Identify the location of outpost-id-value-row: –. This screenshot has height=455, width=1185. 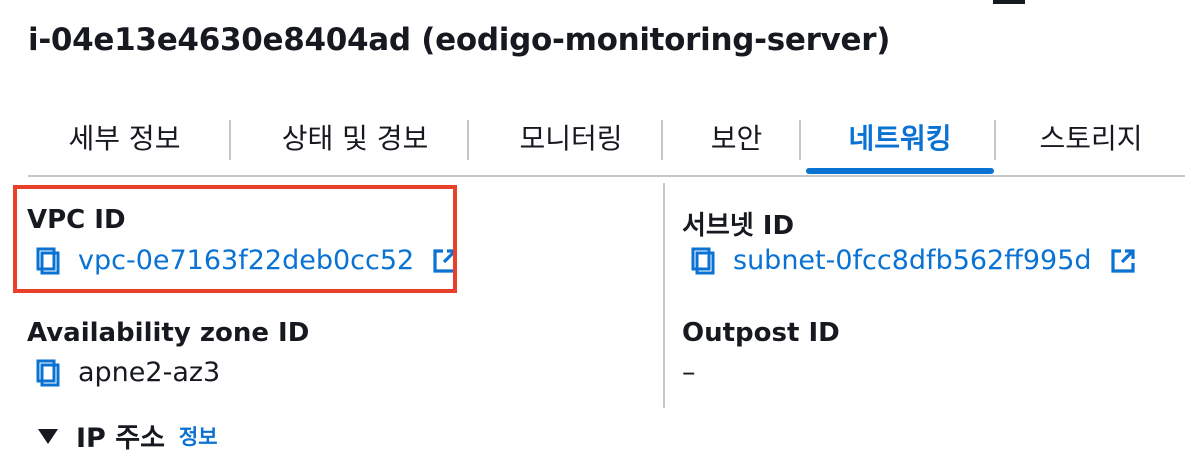
(689, 372).